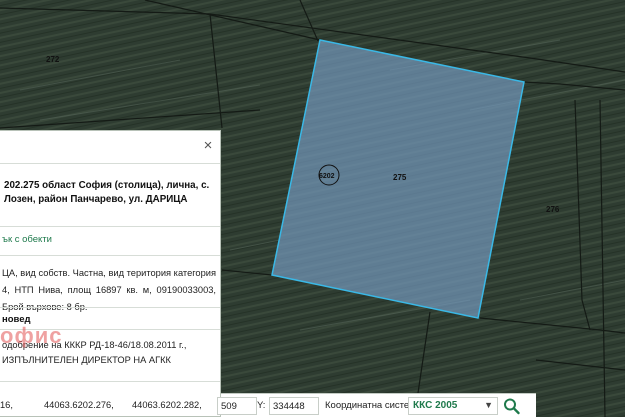 The image size is (625, 417). Describe the element at coordinates (167, 405) in the screenshot. I see `neighbor-item: 44063.6202.282,` at that location.